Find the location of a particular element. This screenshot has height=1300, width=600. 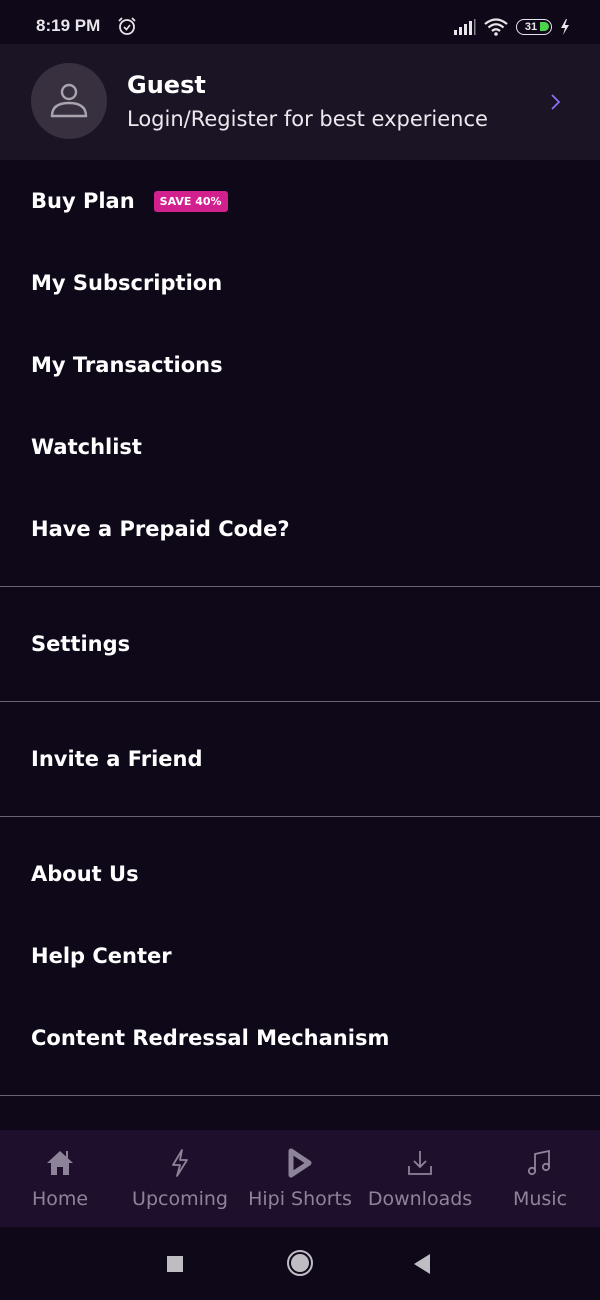

chevron-right-icon is located at coordinates (556, 102).